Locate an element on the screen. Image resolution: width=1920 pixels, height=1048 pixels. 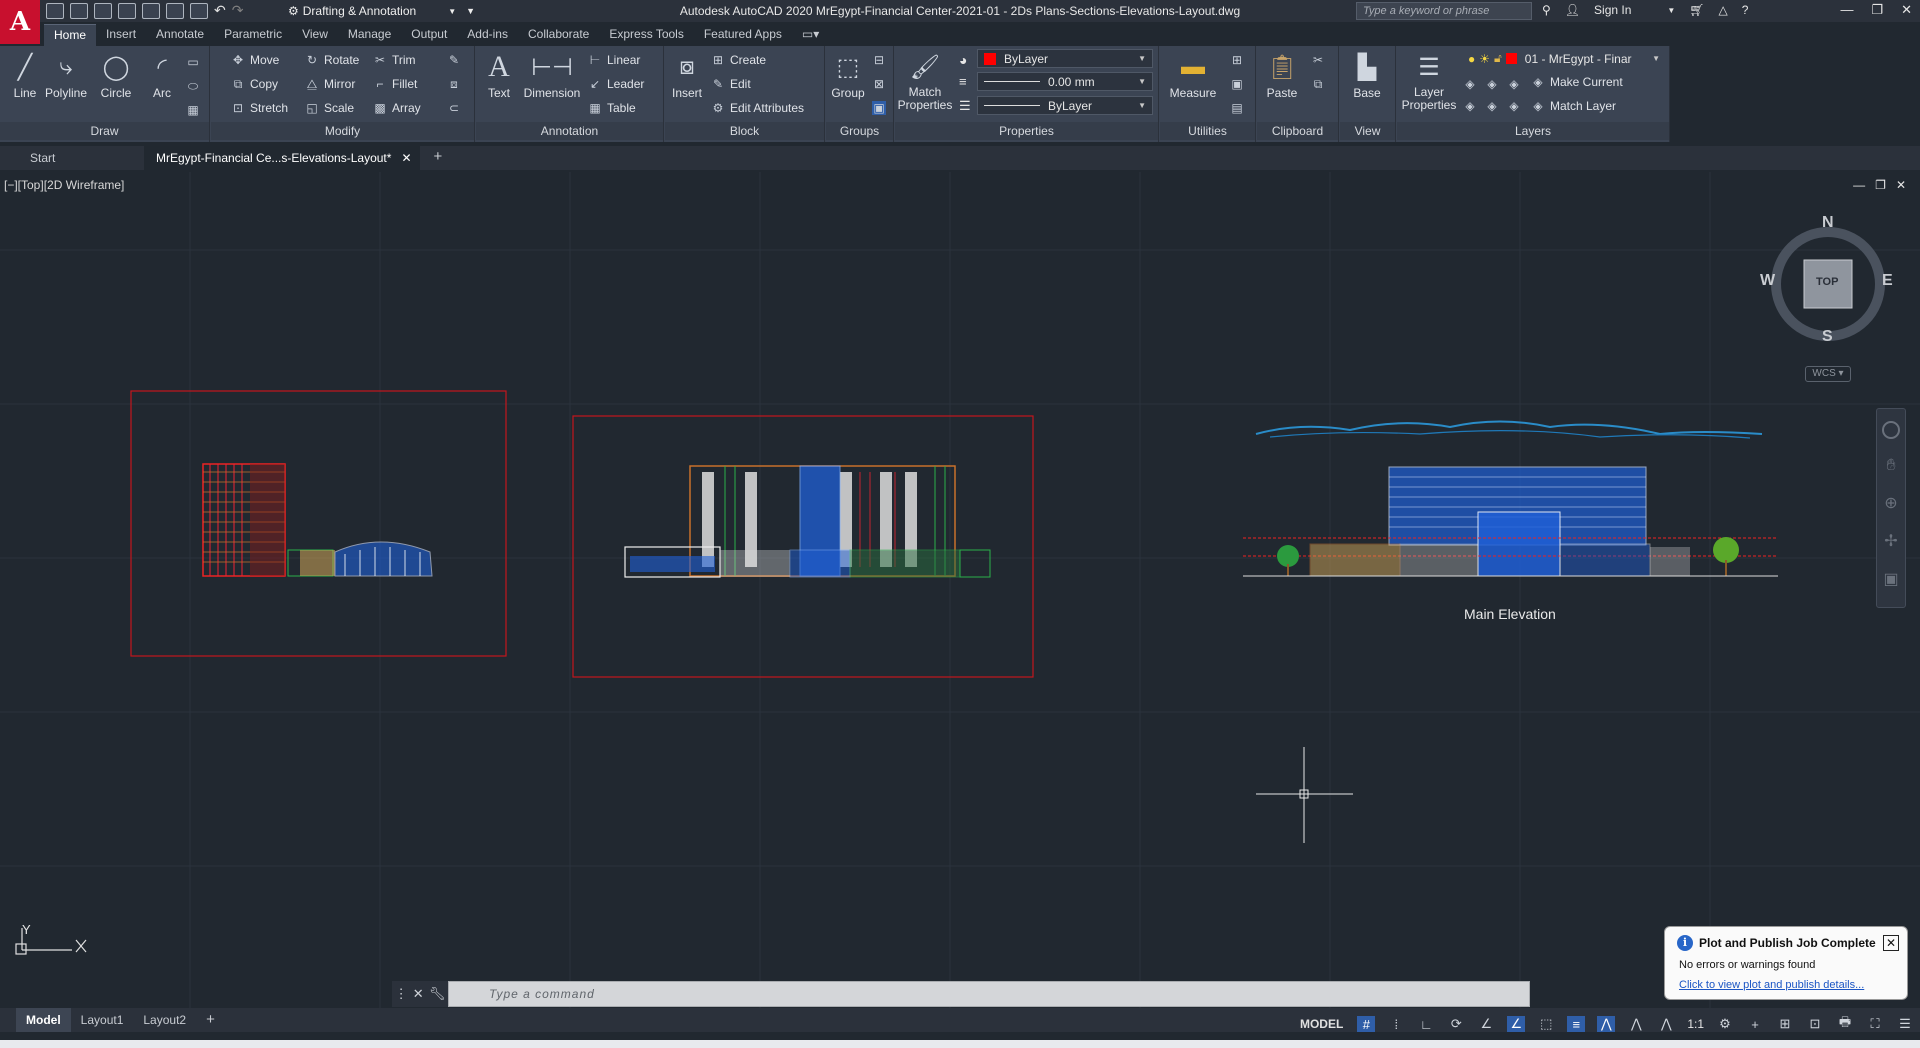
panel-title-utilities: Utilities is located at coordinates (1207, 131).